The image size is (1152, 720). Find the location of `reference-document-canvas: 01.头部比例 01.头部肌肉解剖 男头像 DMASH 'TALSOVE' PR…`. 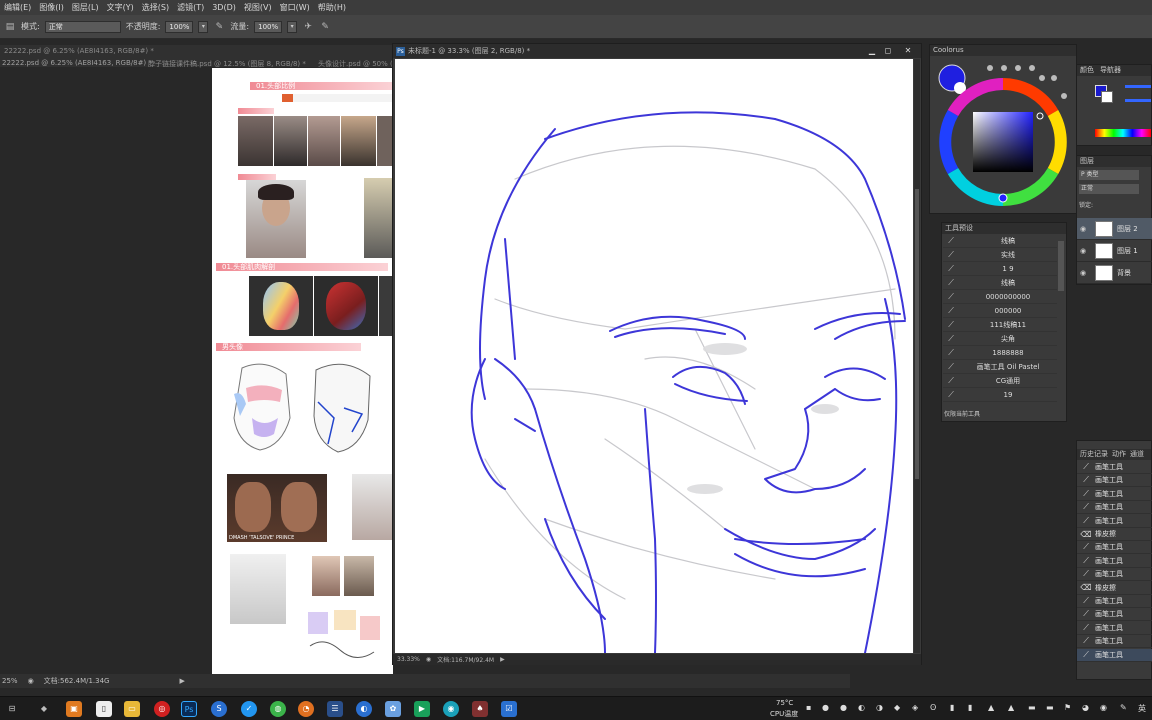

reference-document-canvas: 01.头部比例 01.头部肌肉解剖 男头像 DMASH 'TALSOVE' PR… is located at coordinates (302, 372).